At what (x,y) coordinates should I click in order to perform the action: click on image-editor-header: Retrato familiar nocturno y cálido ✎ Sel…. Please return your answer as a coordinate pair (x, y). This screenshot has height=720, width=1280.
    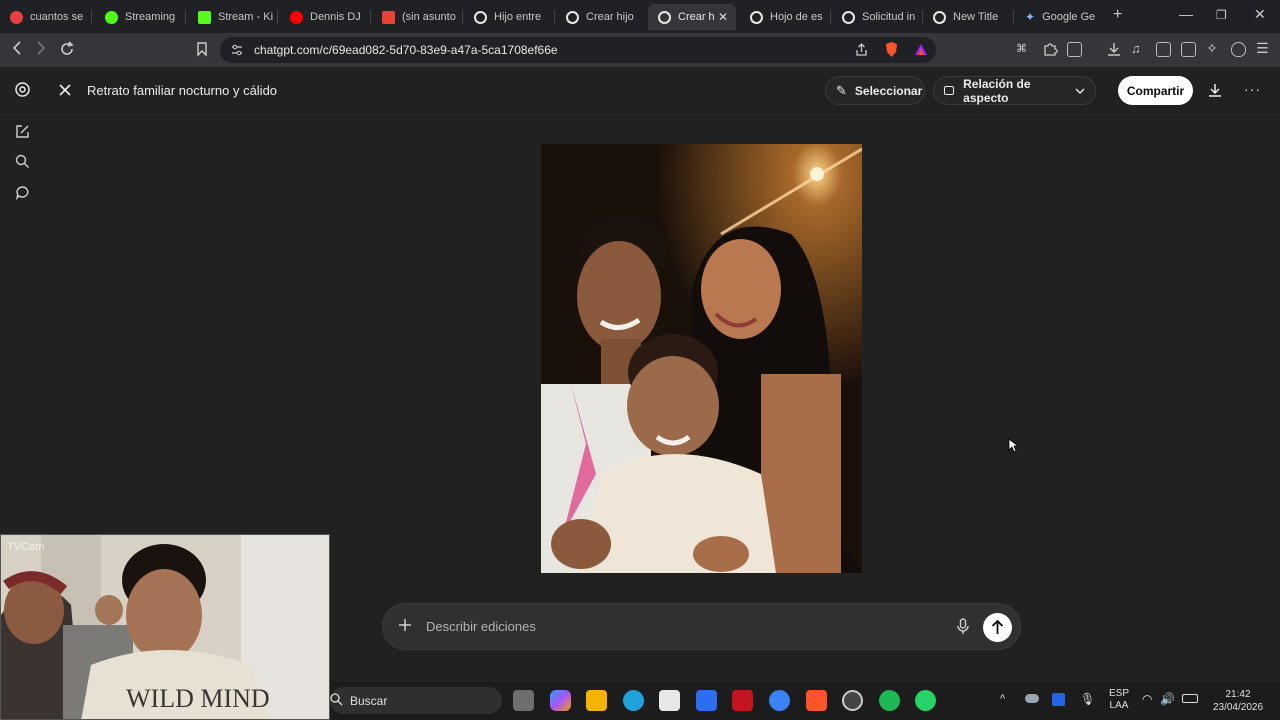
    Looking at the image, I should click on (640, 91).